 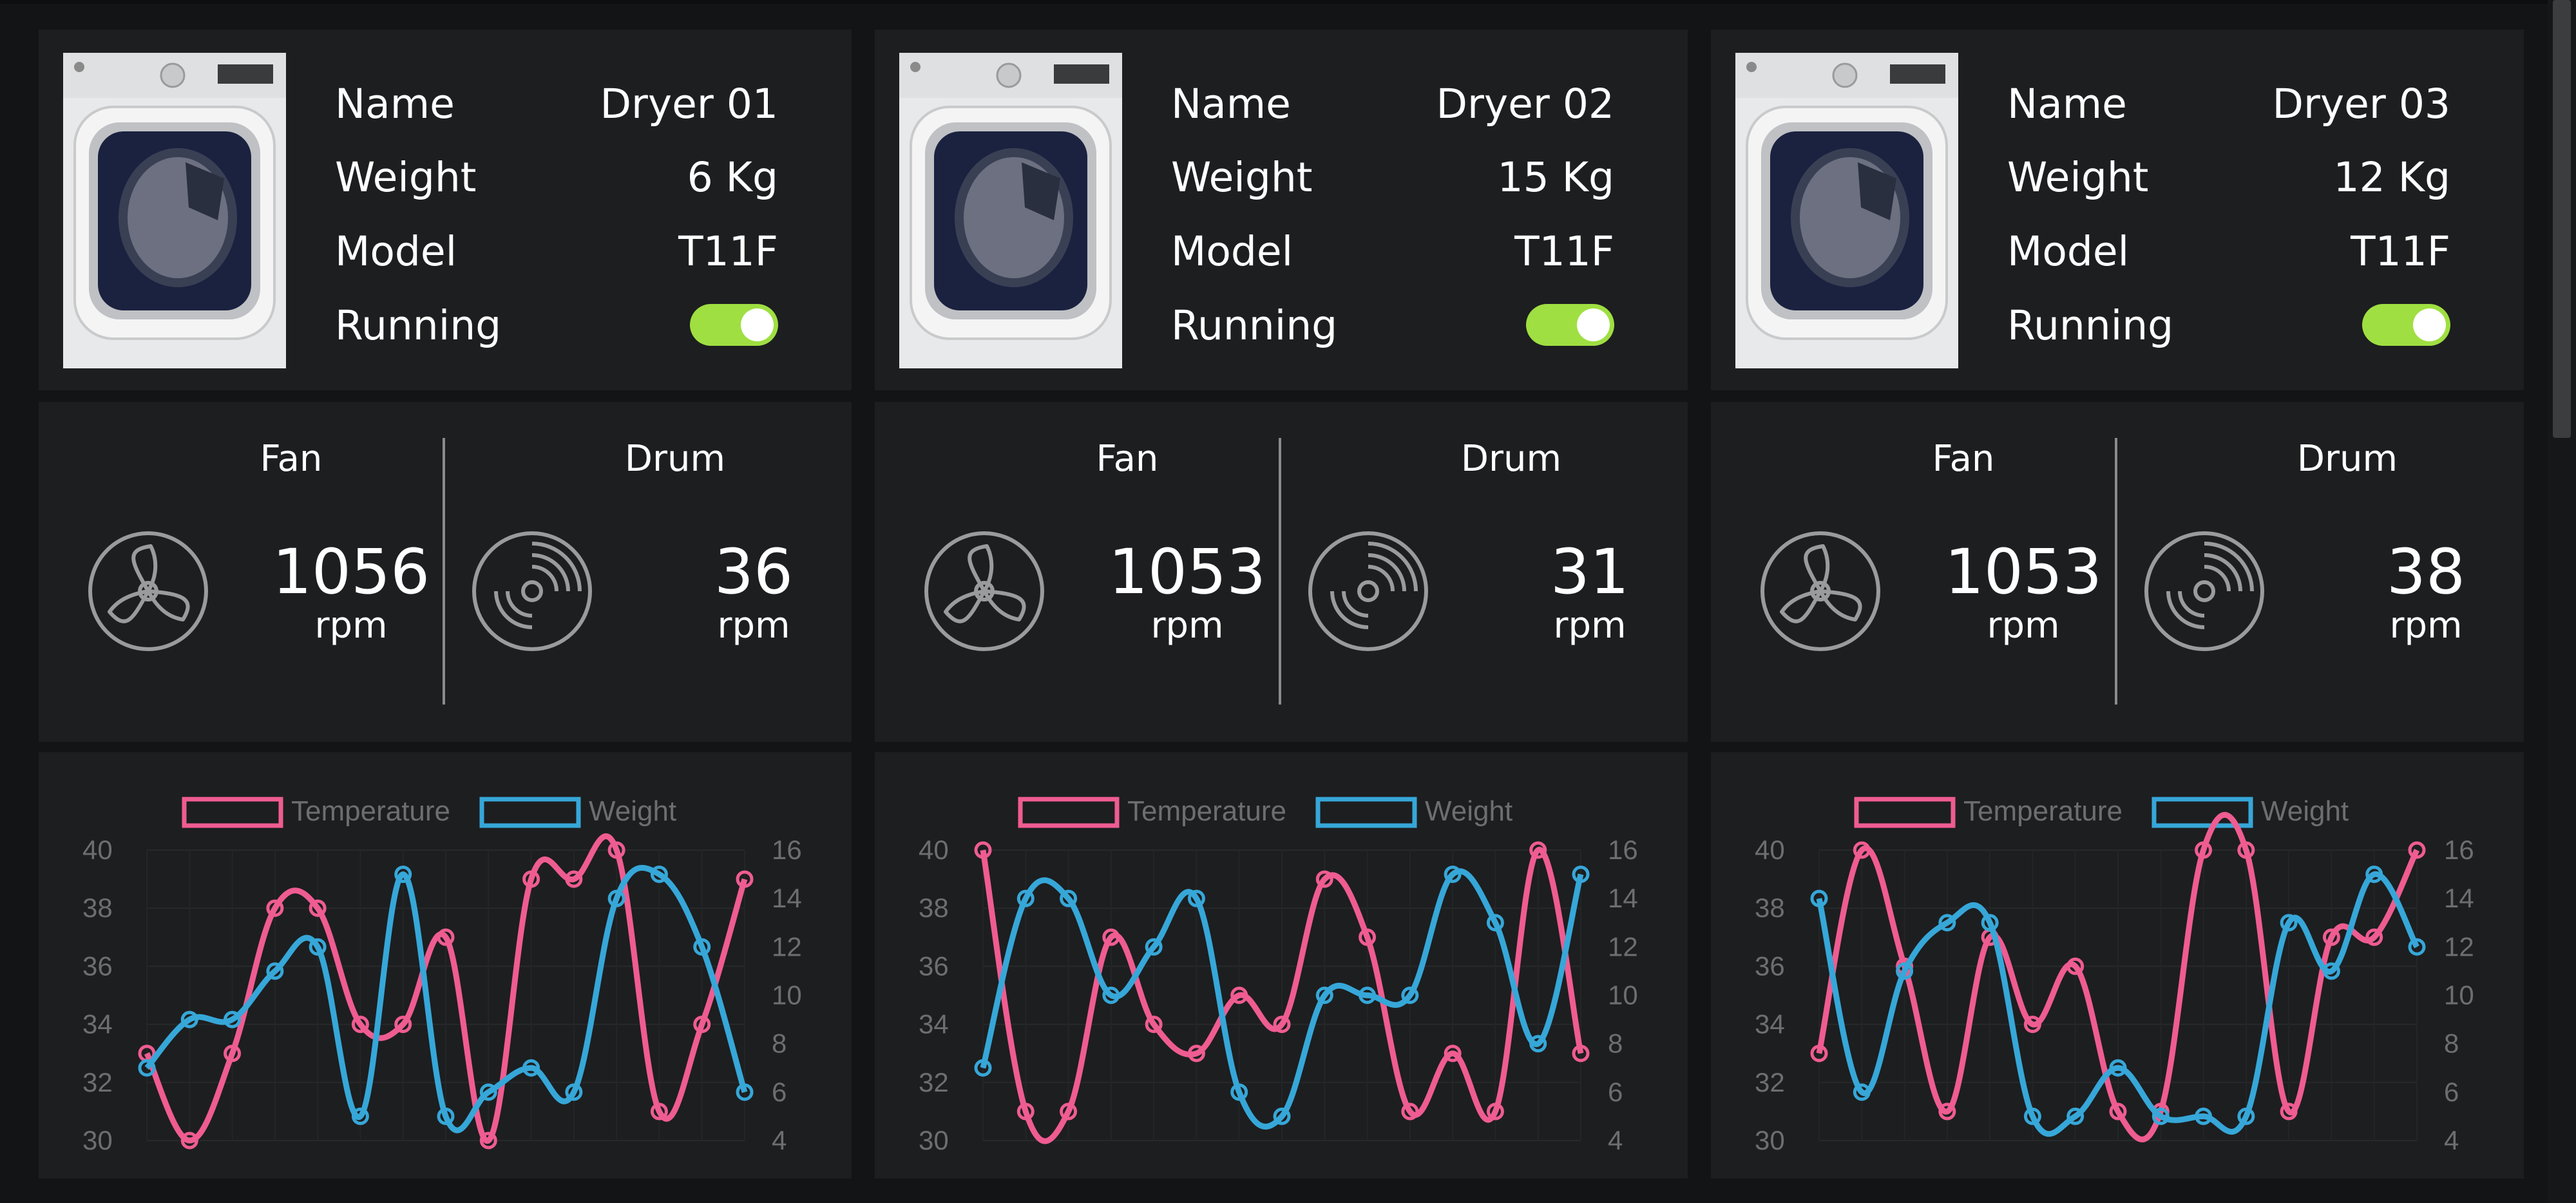 What do you see at coordinates (2562, 219) in the screenshot?
I see `scrollbar-thumb` at bounding box center [2562, 219].